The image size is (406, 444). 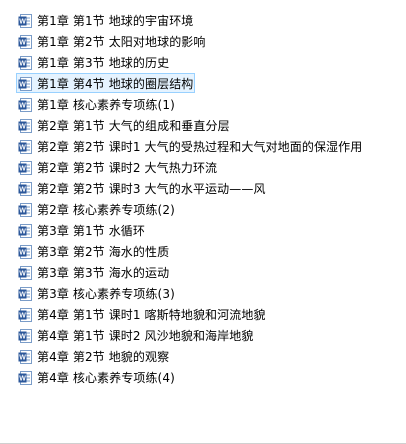 I want to click on file-name: 第1章 第3节 地球的历史, so click(x=103, y=62).